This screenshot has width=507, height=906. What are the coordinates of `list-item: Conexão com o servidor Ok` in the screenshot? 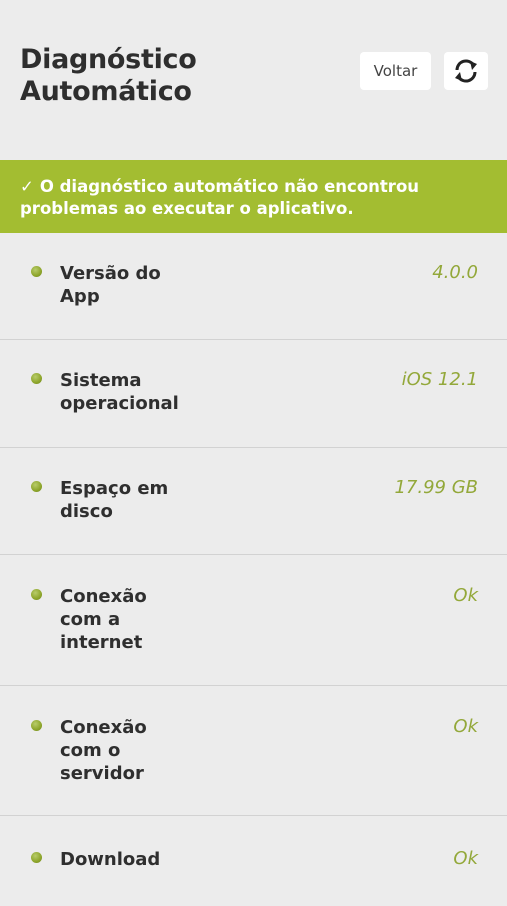 It's located at (253, 751).